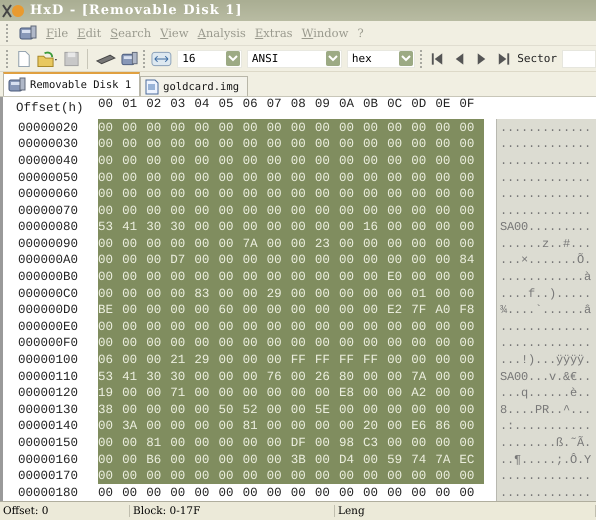 Image resolution: width=596 pixels, height=520 pixels. Describe the element at coordinates (423, 459) in the screenshot. I see `hex-byte: 74` at that location.